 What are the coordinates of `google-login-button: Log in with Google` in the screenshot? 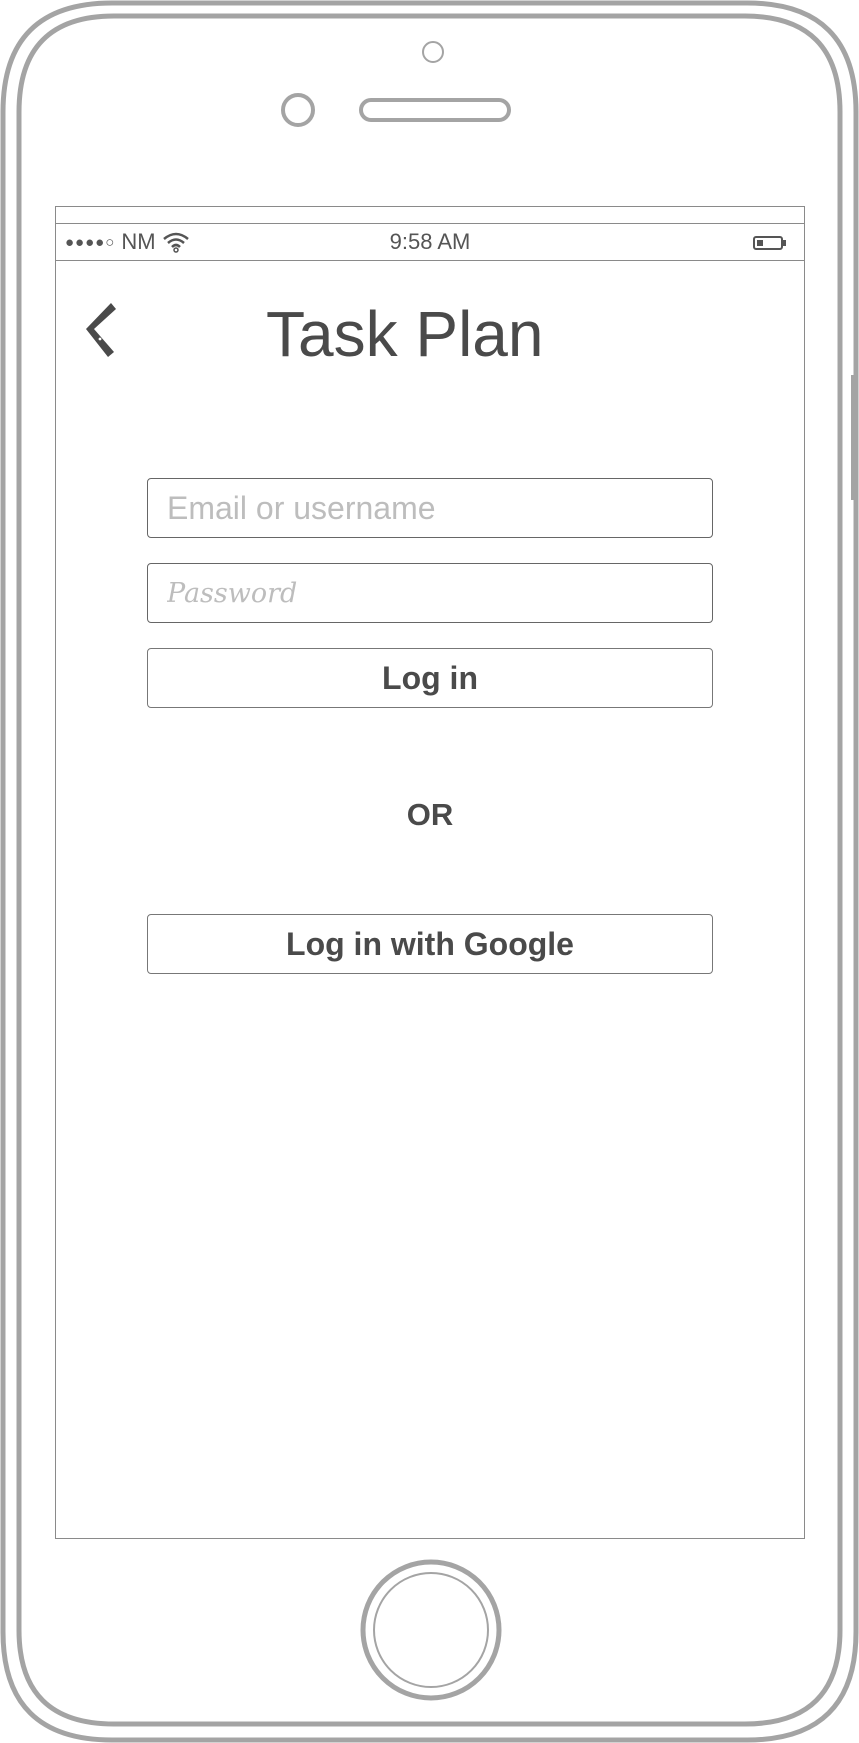 It's located at (430, 944).